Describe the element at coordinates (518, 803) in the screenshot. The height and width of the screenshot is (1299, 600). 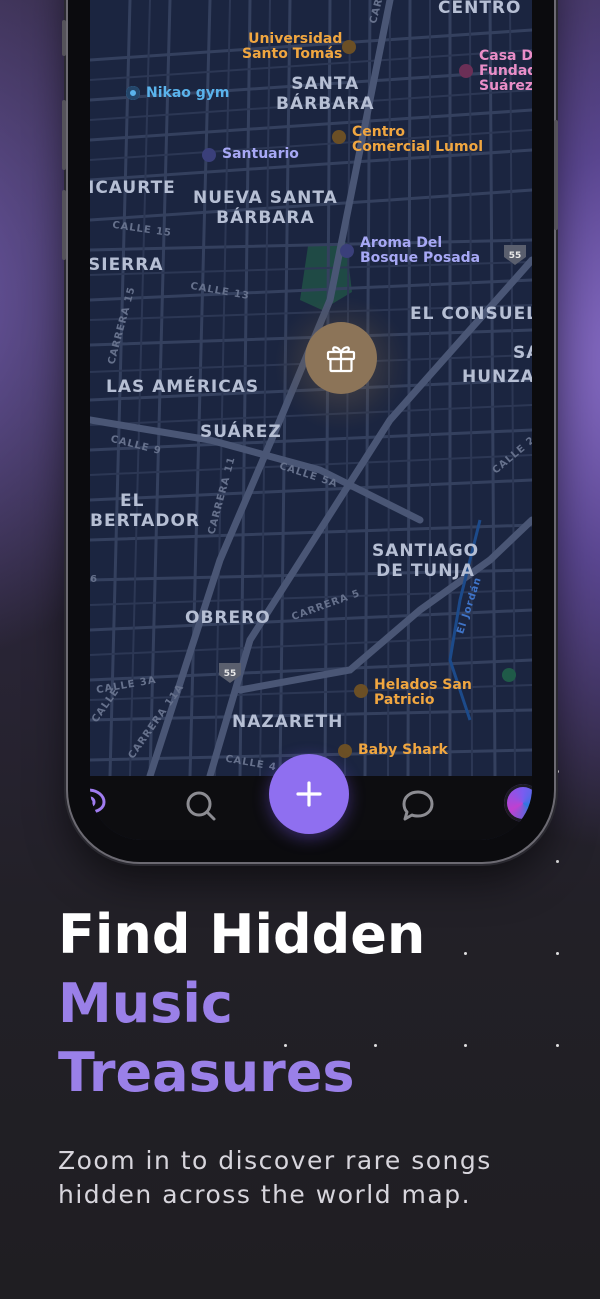
I see `avatar` at that location.